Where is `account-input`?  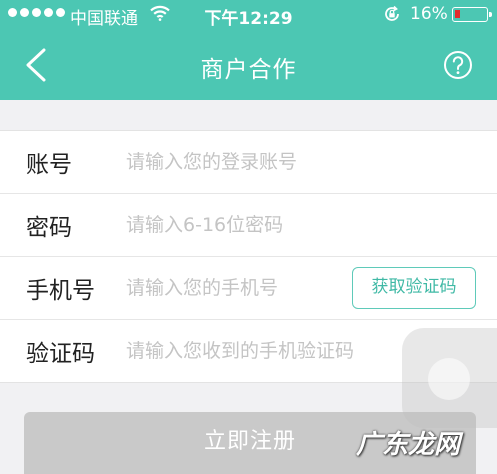
account-input is located at coordinates (236, 162).